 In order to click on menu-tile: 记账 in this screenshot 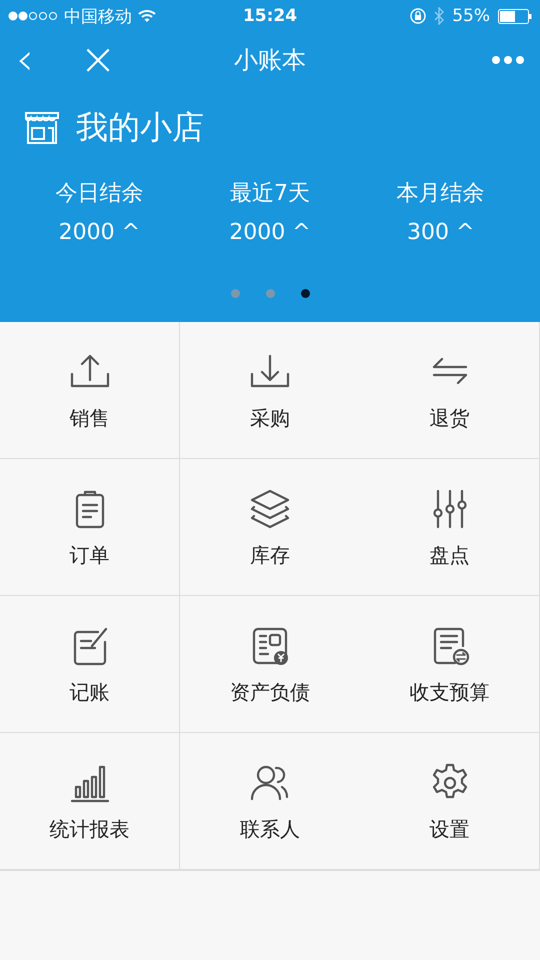, I will do `click(90, 664)`.